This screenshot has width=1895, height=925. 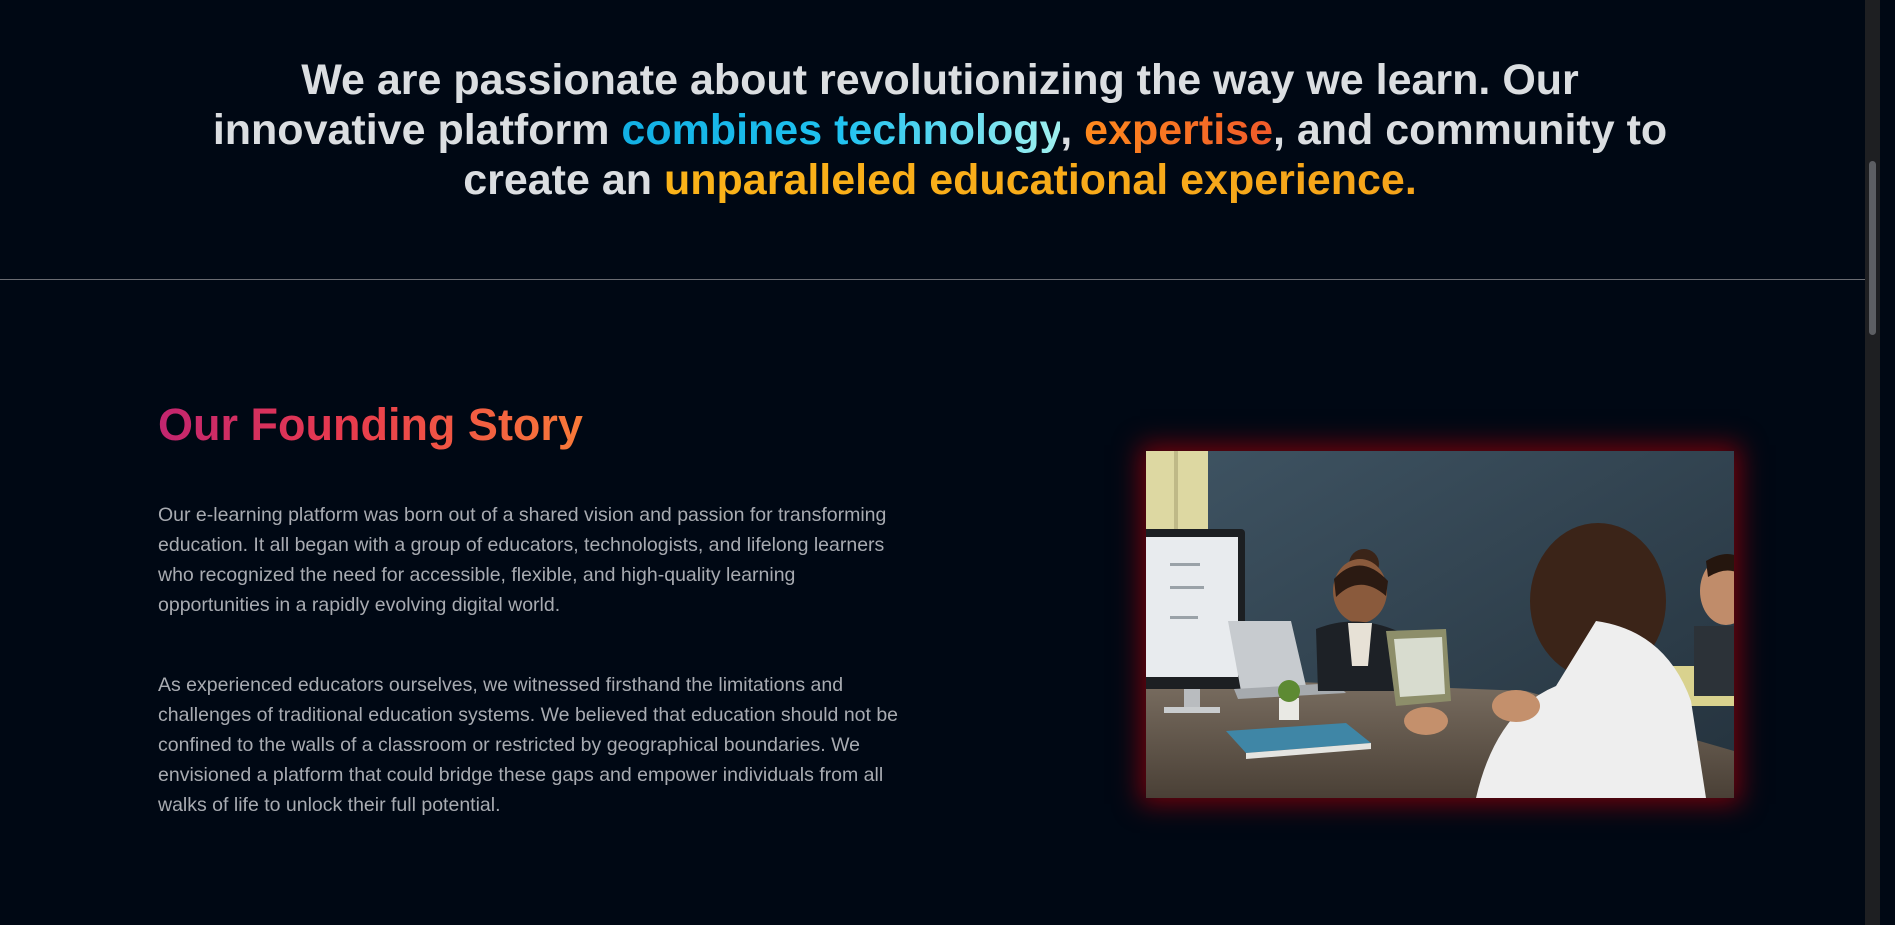 What do you see at coordinates (841, 129) in the screenshot?
I see `highlight-combines-technology: combines technology` at bounding box center [841, 129].